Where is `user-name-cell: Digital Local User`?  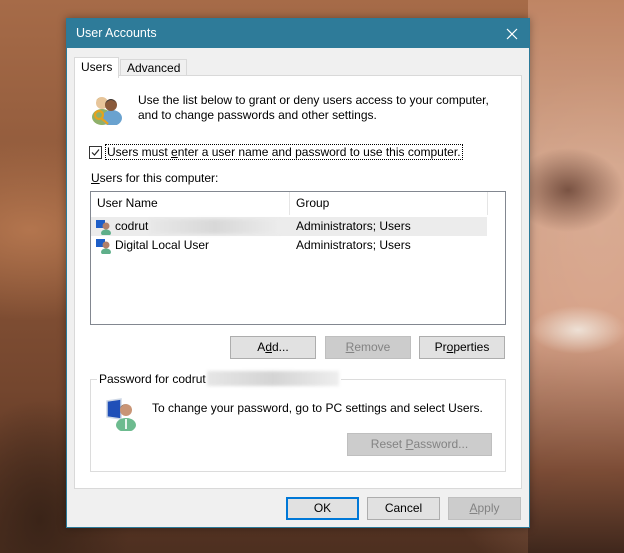
user-name-cell: Digital Local User is located at coordinates (152, 245).